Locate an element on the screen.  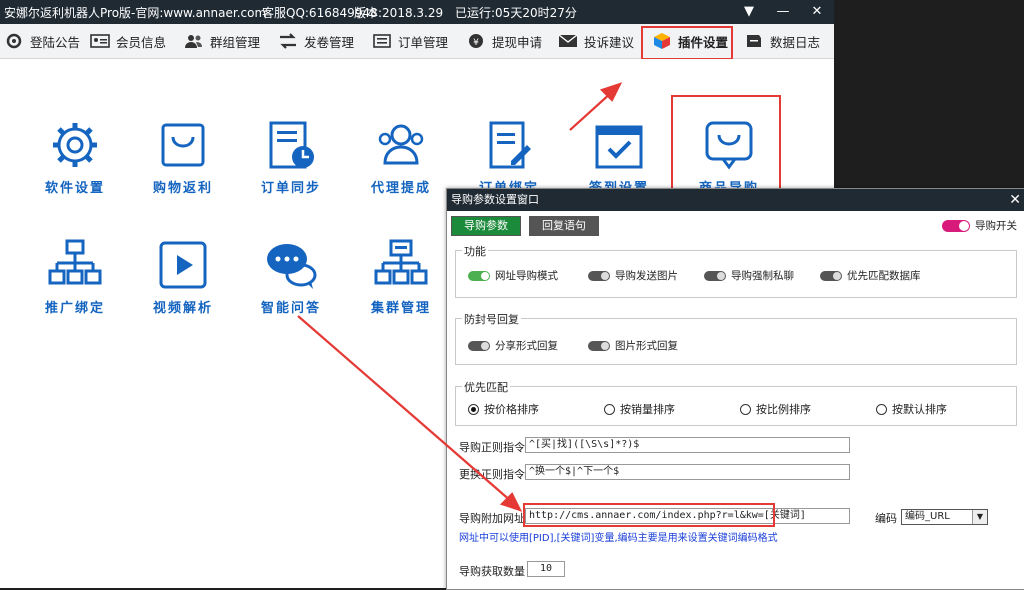
extra-url-label: 导购附加网址 is located at coordinates (492, 518).